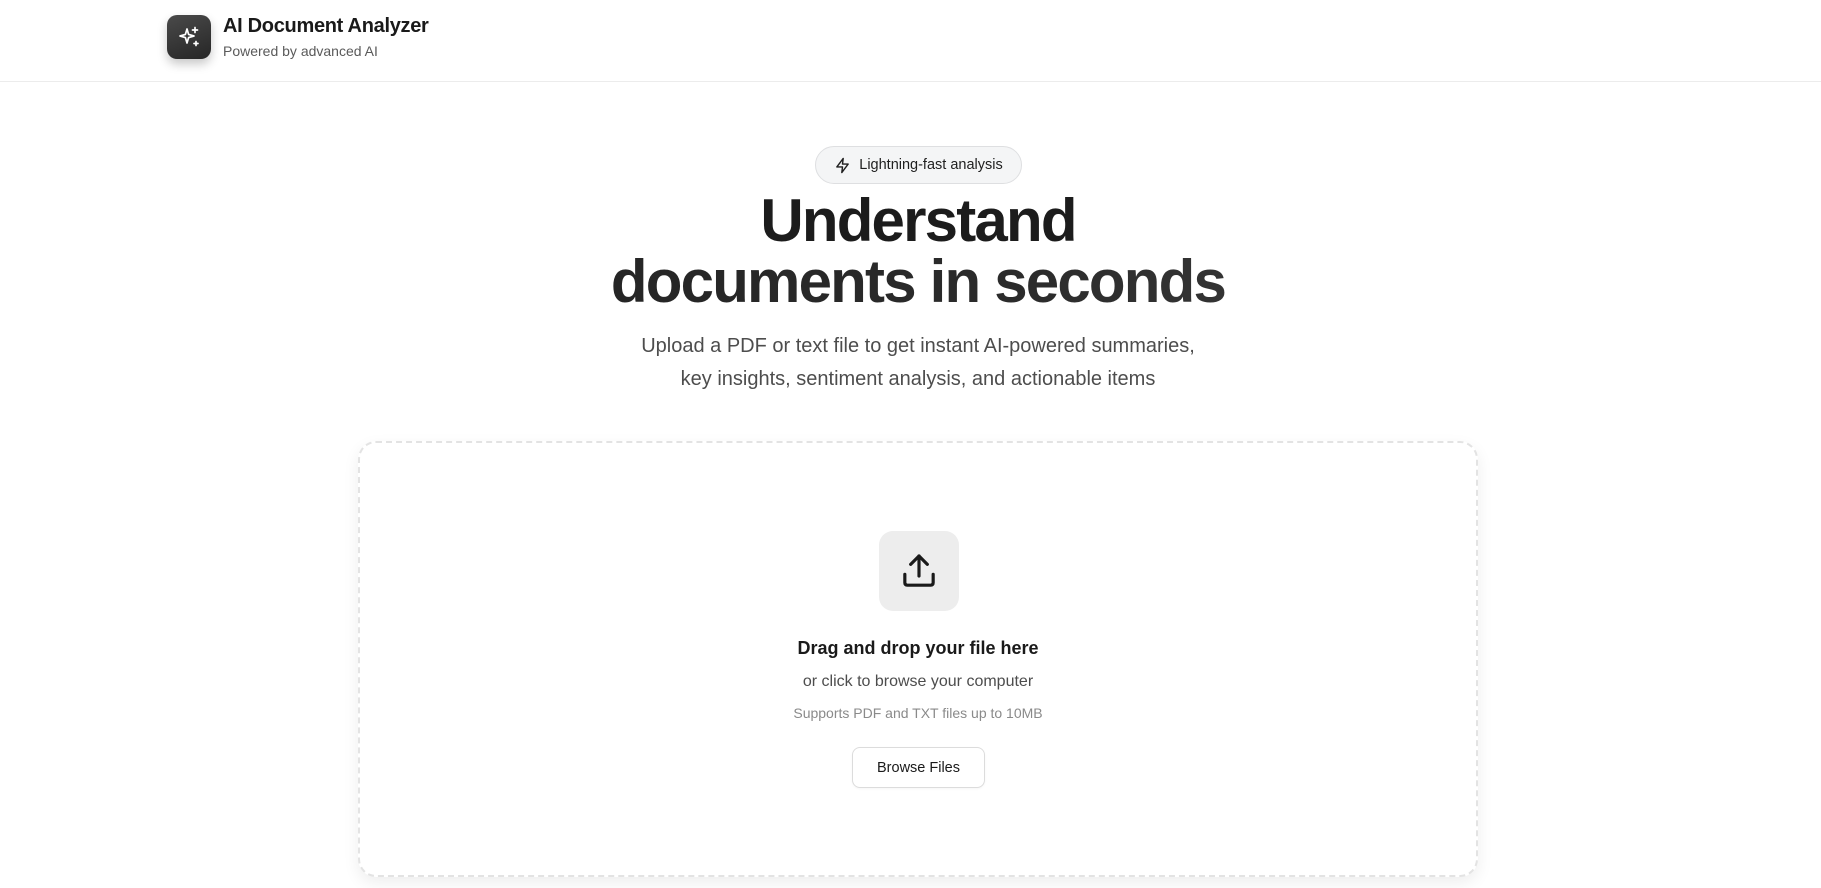 This screenshot has height=888, width=1821. What do you see at coordinates (918, 681) in the screenshot?
I see `dropzone-subtitle: or click to browse your computer` at bounding box center [918, 681].